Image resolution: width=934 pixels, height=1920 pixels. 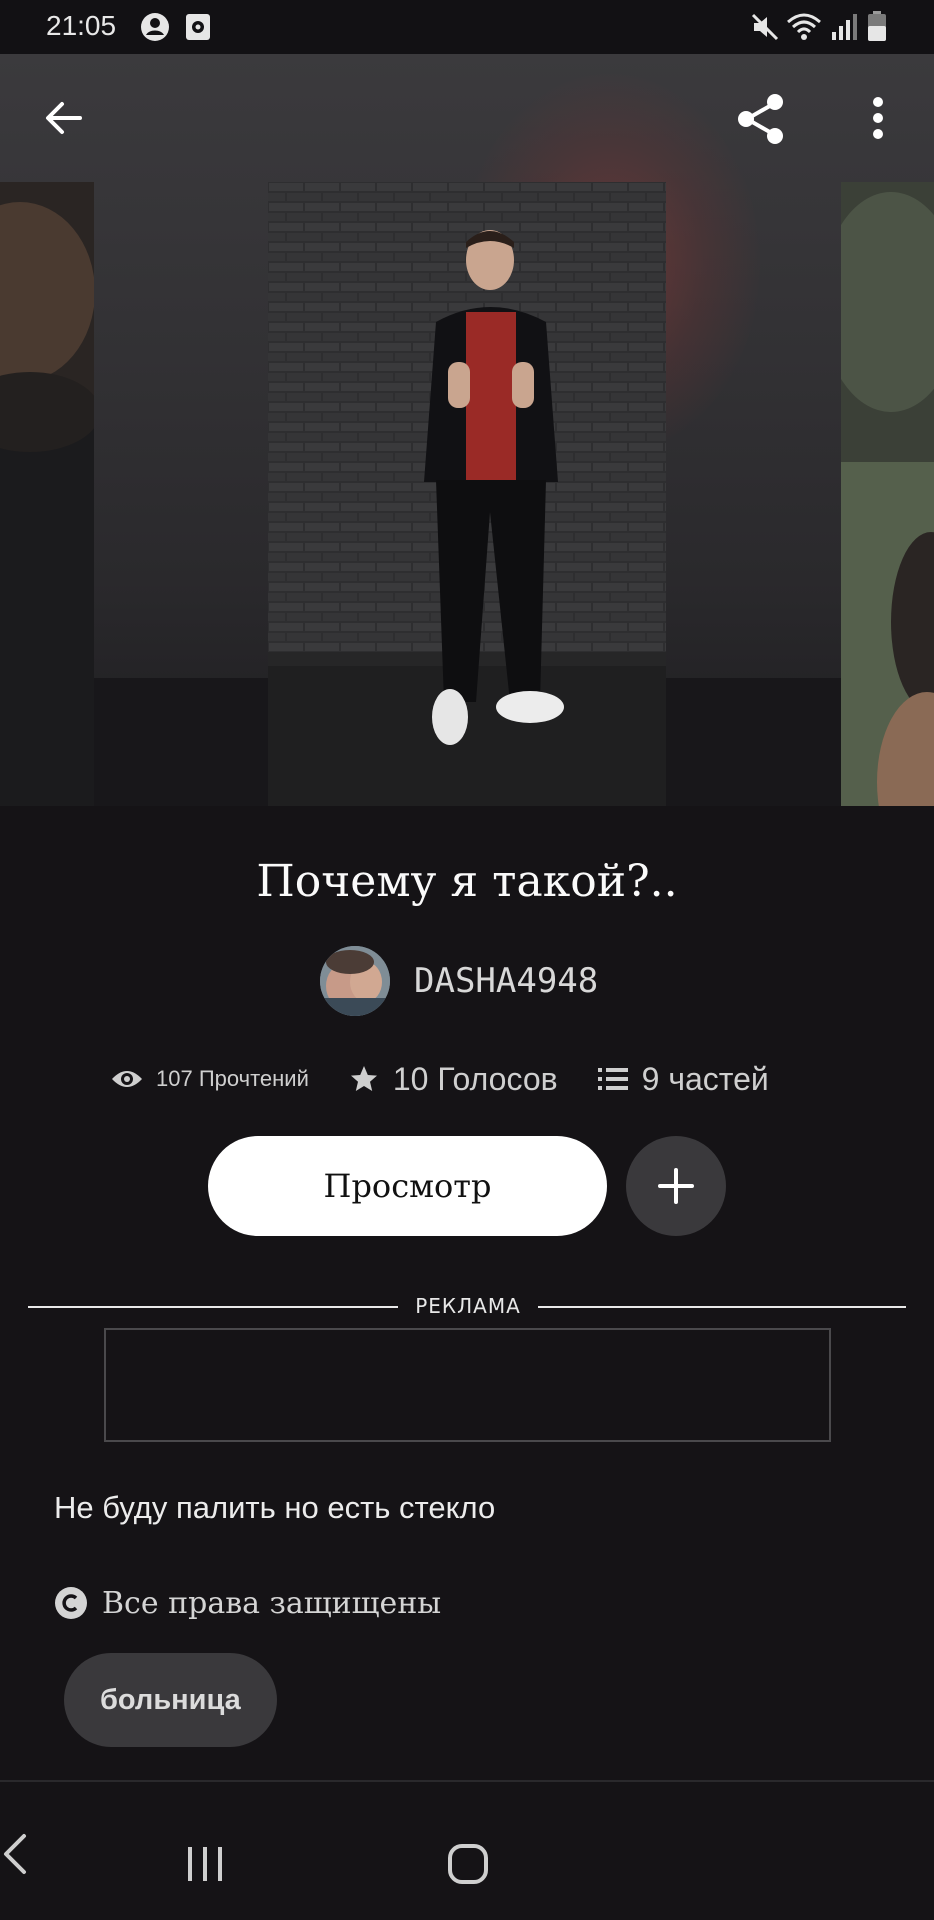 I want to click on reads-count: 107 Прочтений, so click(x=232, y=1078).